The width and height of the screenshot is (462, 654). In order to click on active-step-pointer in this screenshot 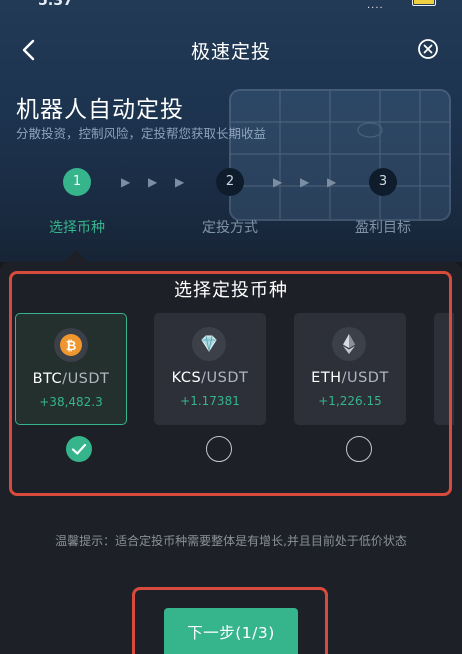, I will do `click(76, 256)`.